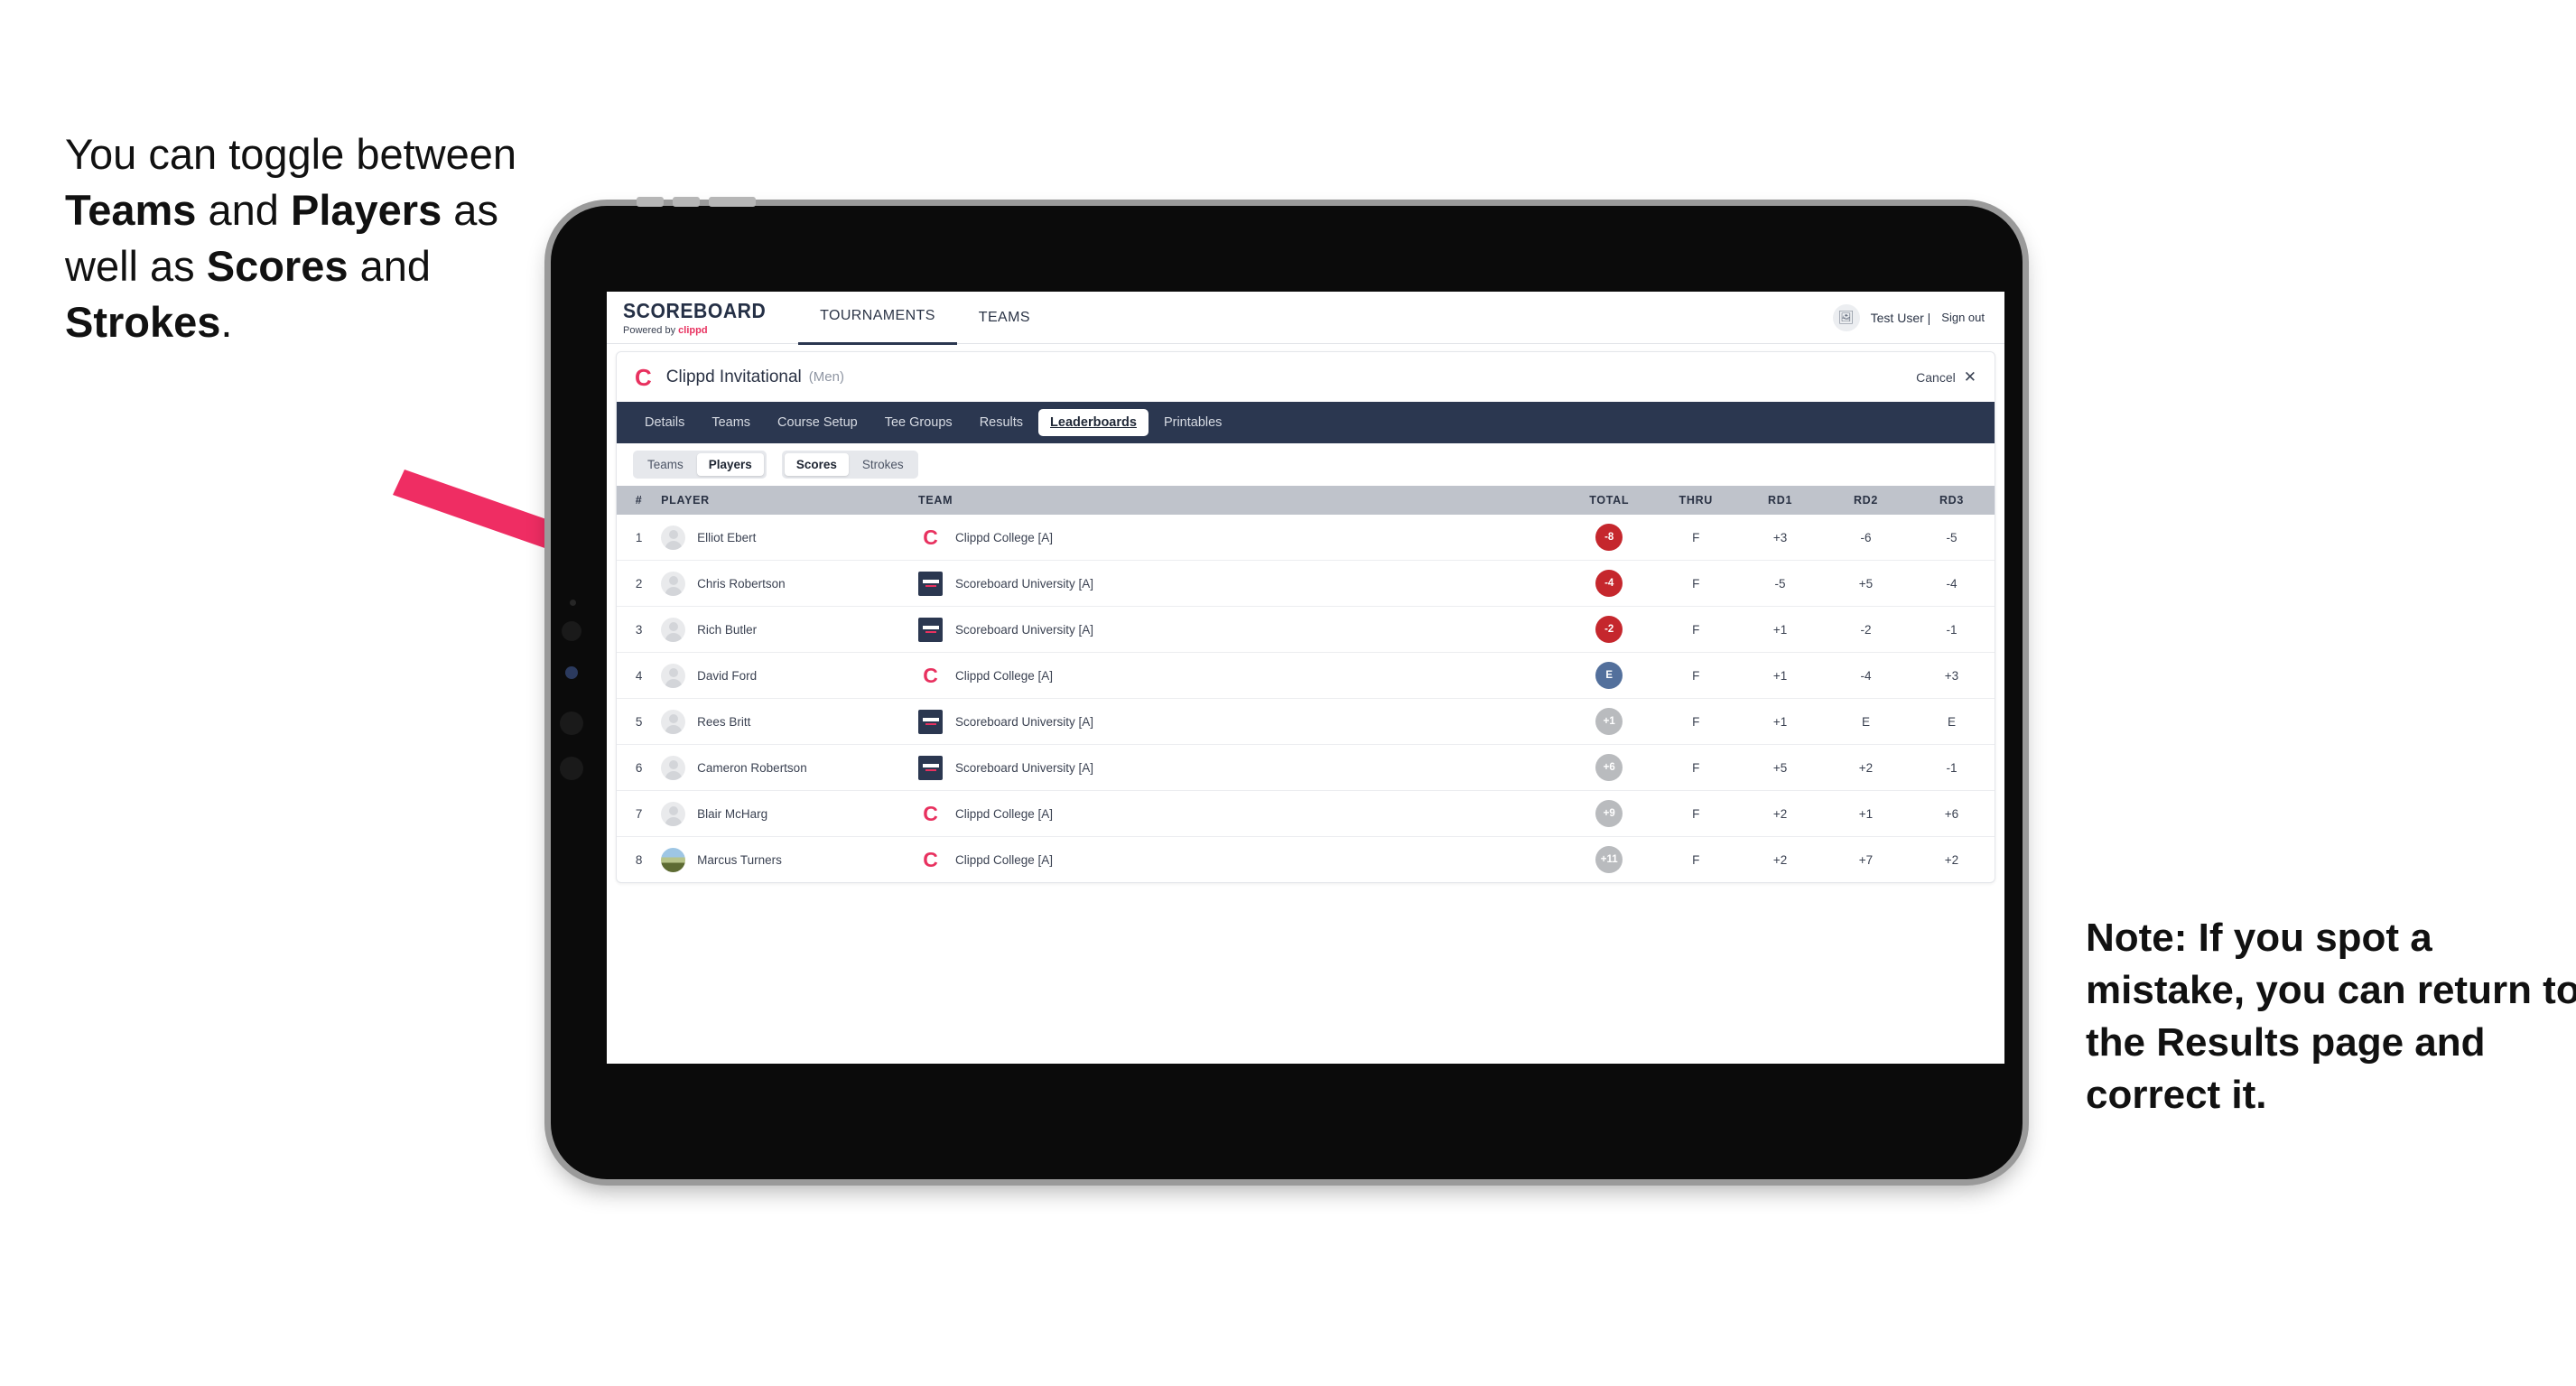 The height and width of the screenshot is (1386, 2576). What do you see at coordinates (741, 583) in the screenshot?
I see `player-name: Chris Robertson` at bounding box center [741, 583].